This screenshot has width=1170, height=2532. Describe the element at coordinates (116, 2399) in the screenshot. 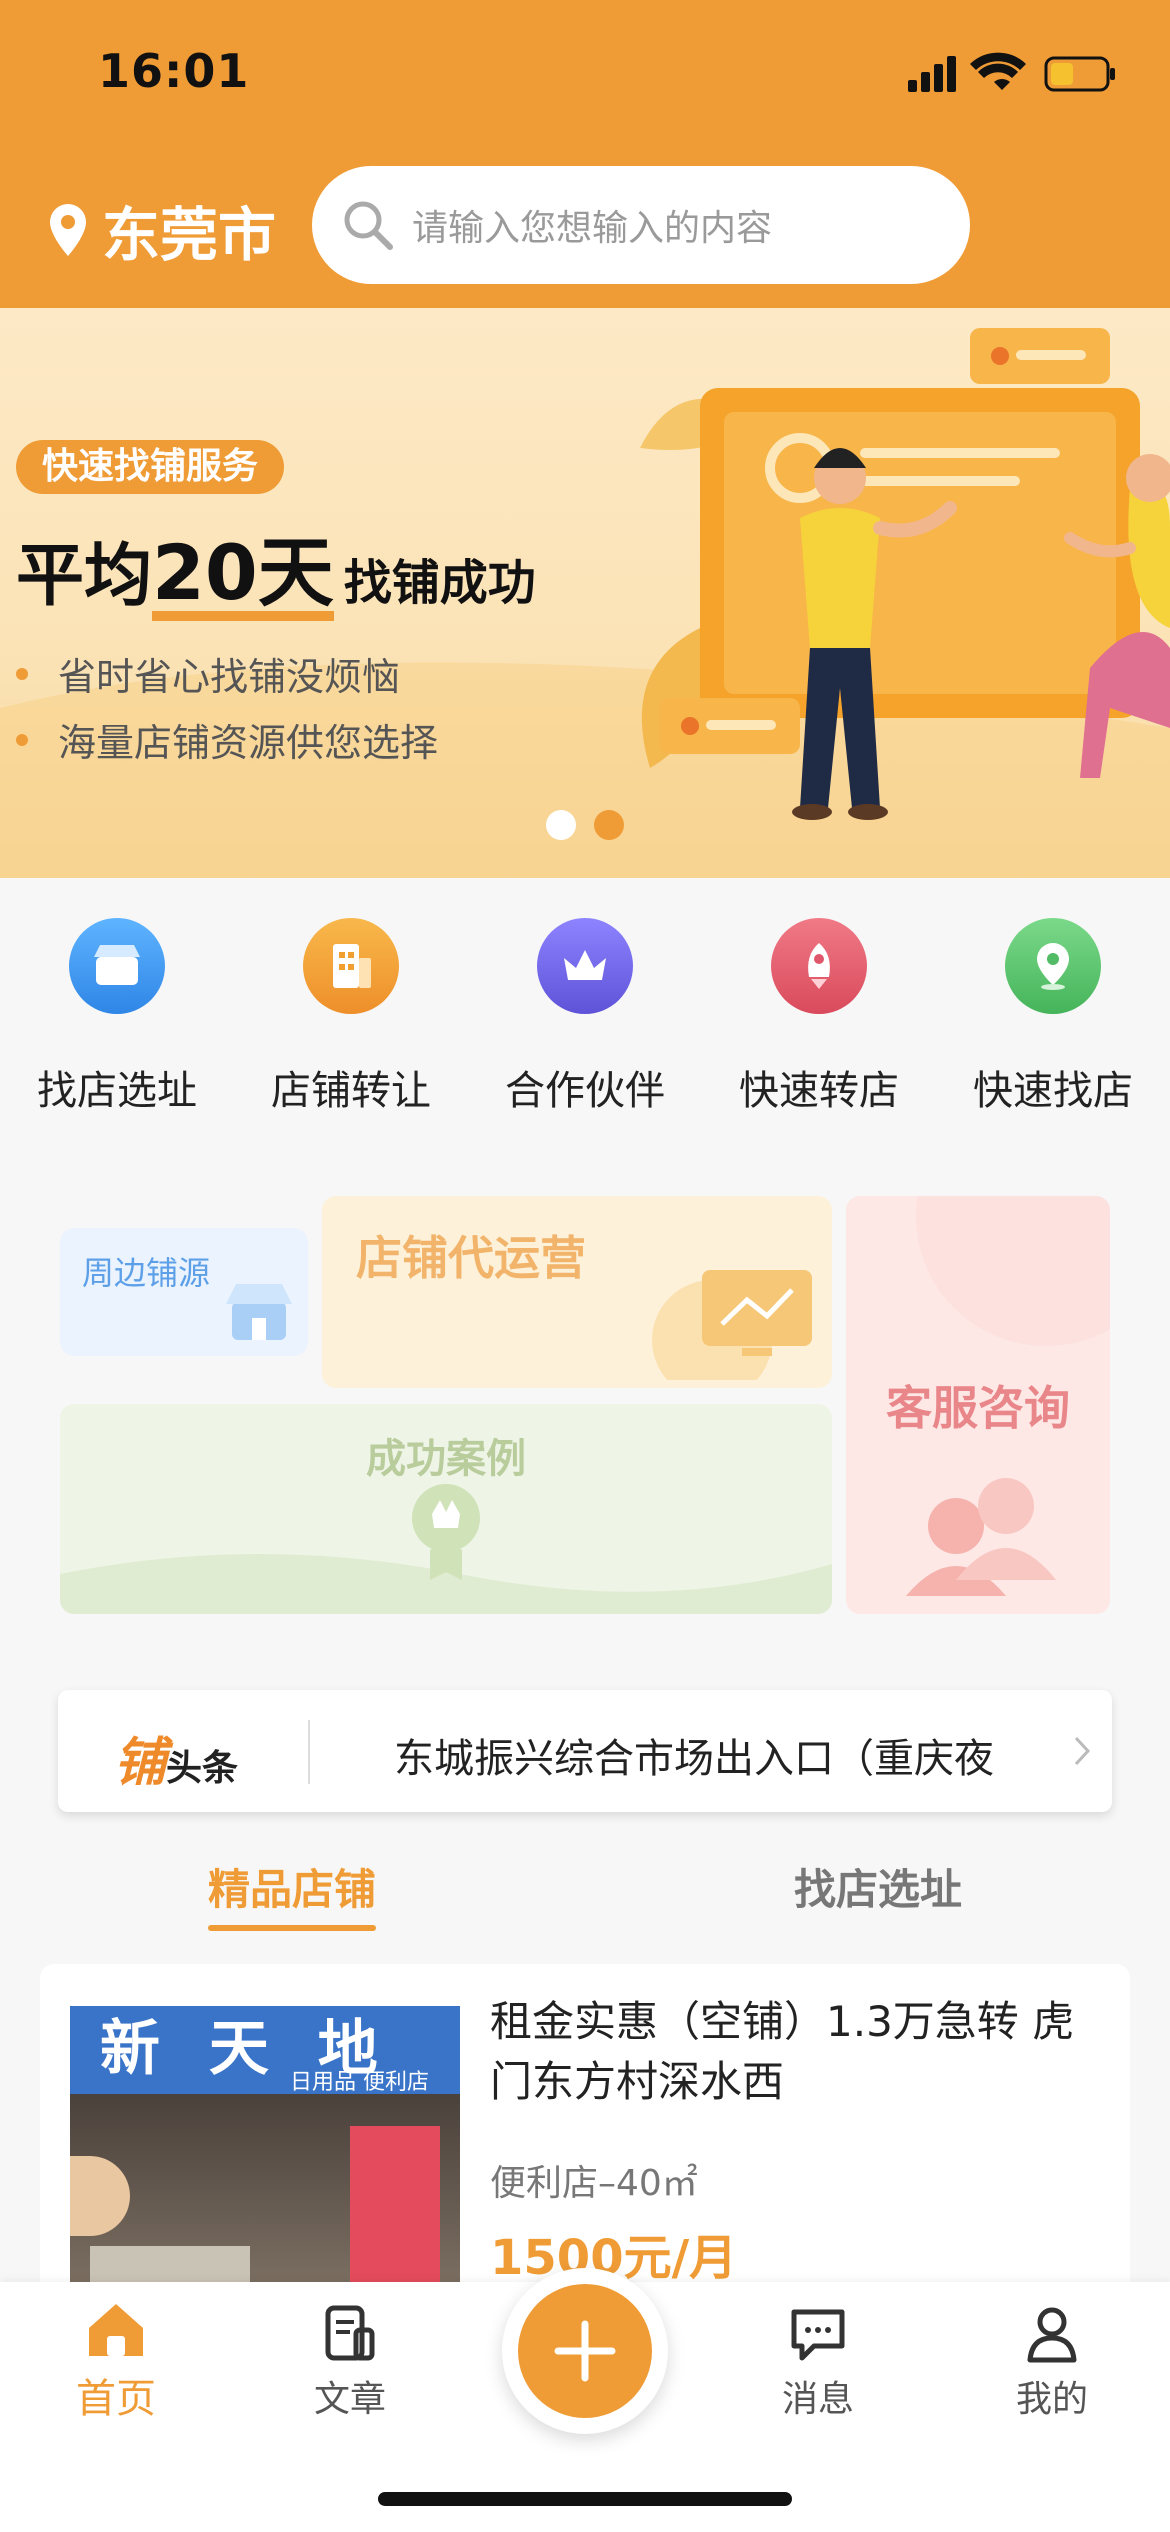

I see `nav-label: 首页` at that location.